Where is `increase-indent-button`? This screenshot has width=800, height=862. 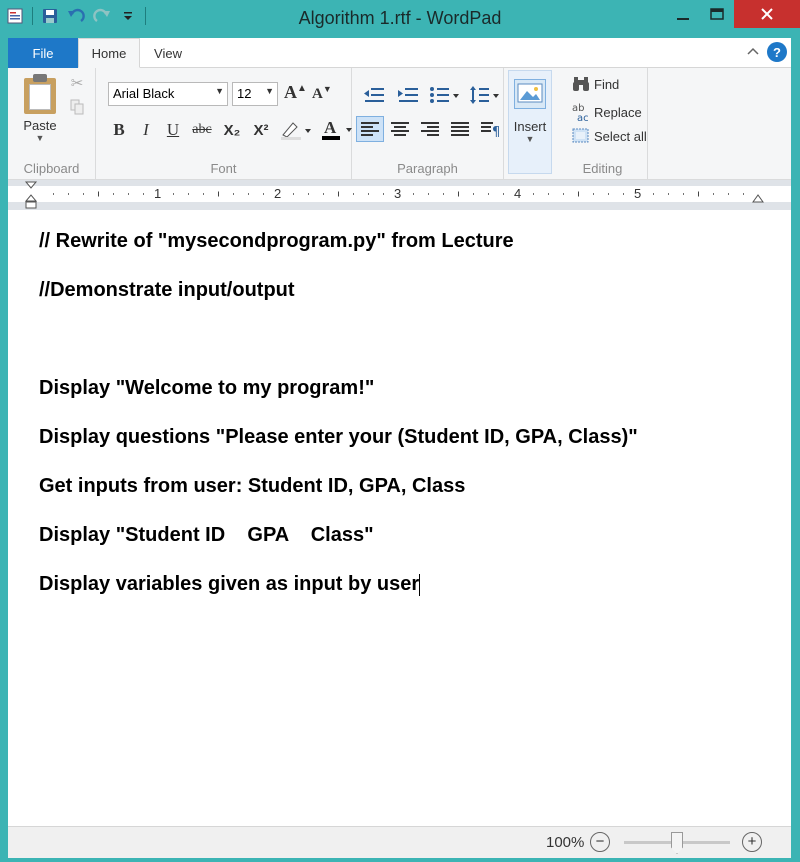 increase-indent-button is located at coordinates (408, 95).